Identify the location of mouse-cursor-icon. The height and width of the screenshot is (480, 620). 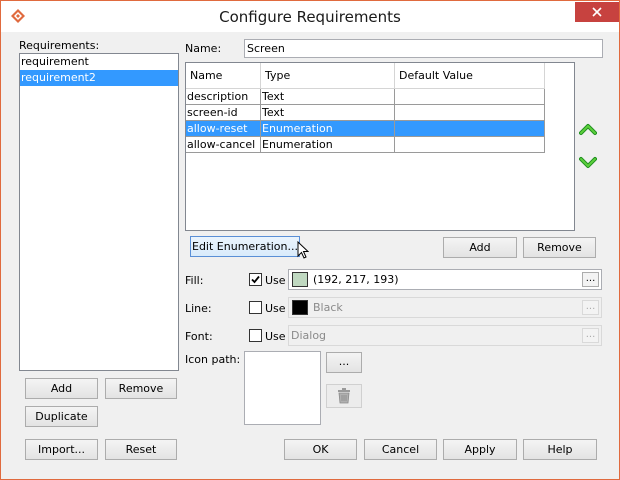
(303, 250).